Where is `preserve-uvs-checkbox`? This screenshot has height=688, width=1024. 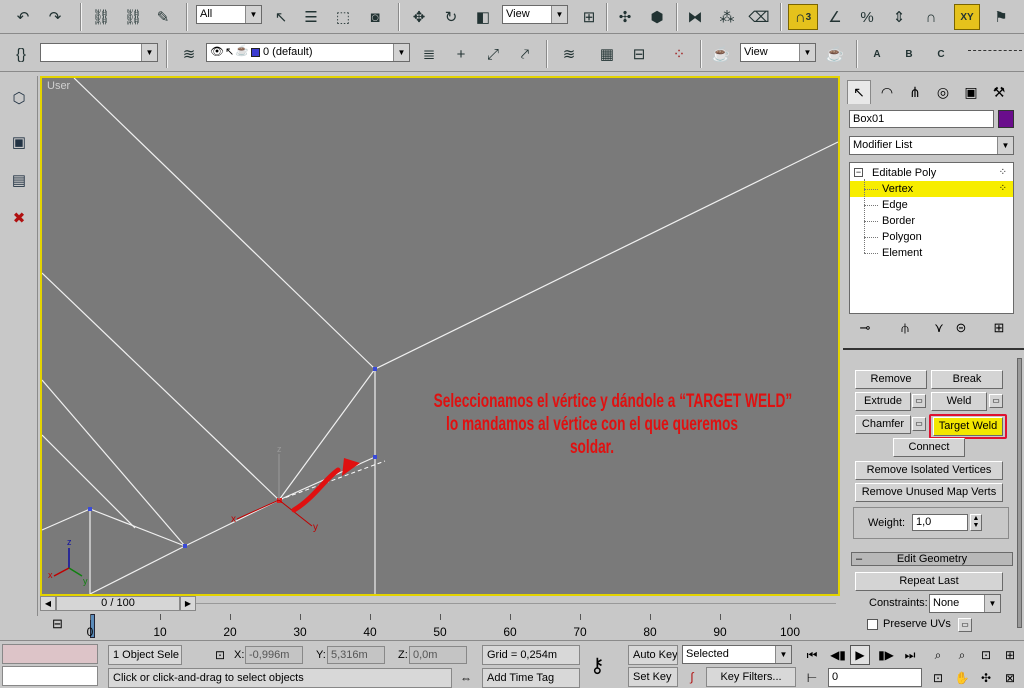
preserve-uvs-checkbox is located at coordinates (872, 624).